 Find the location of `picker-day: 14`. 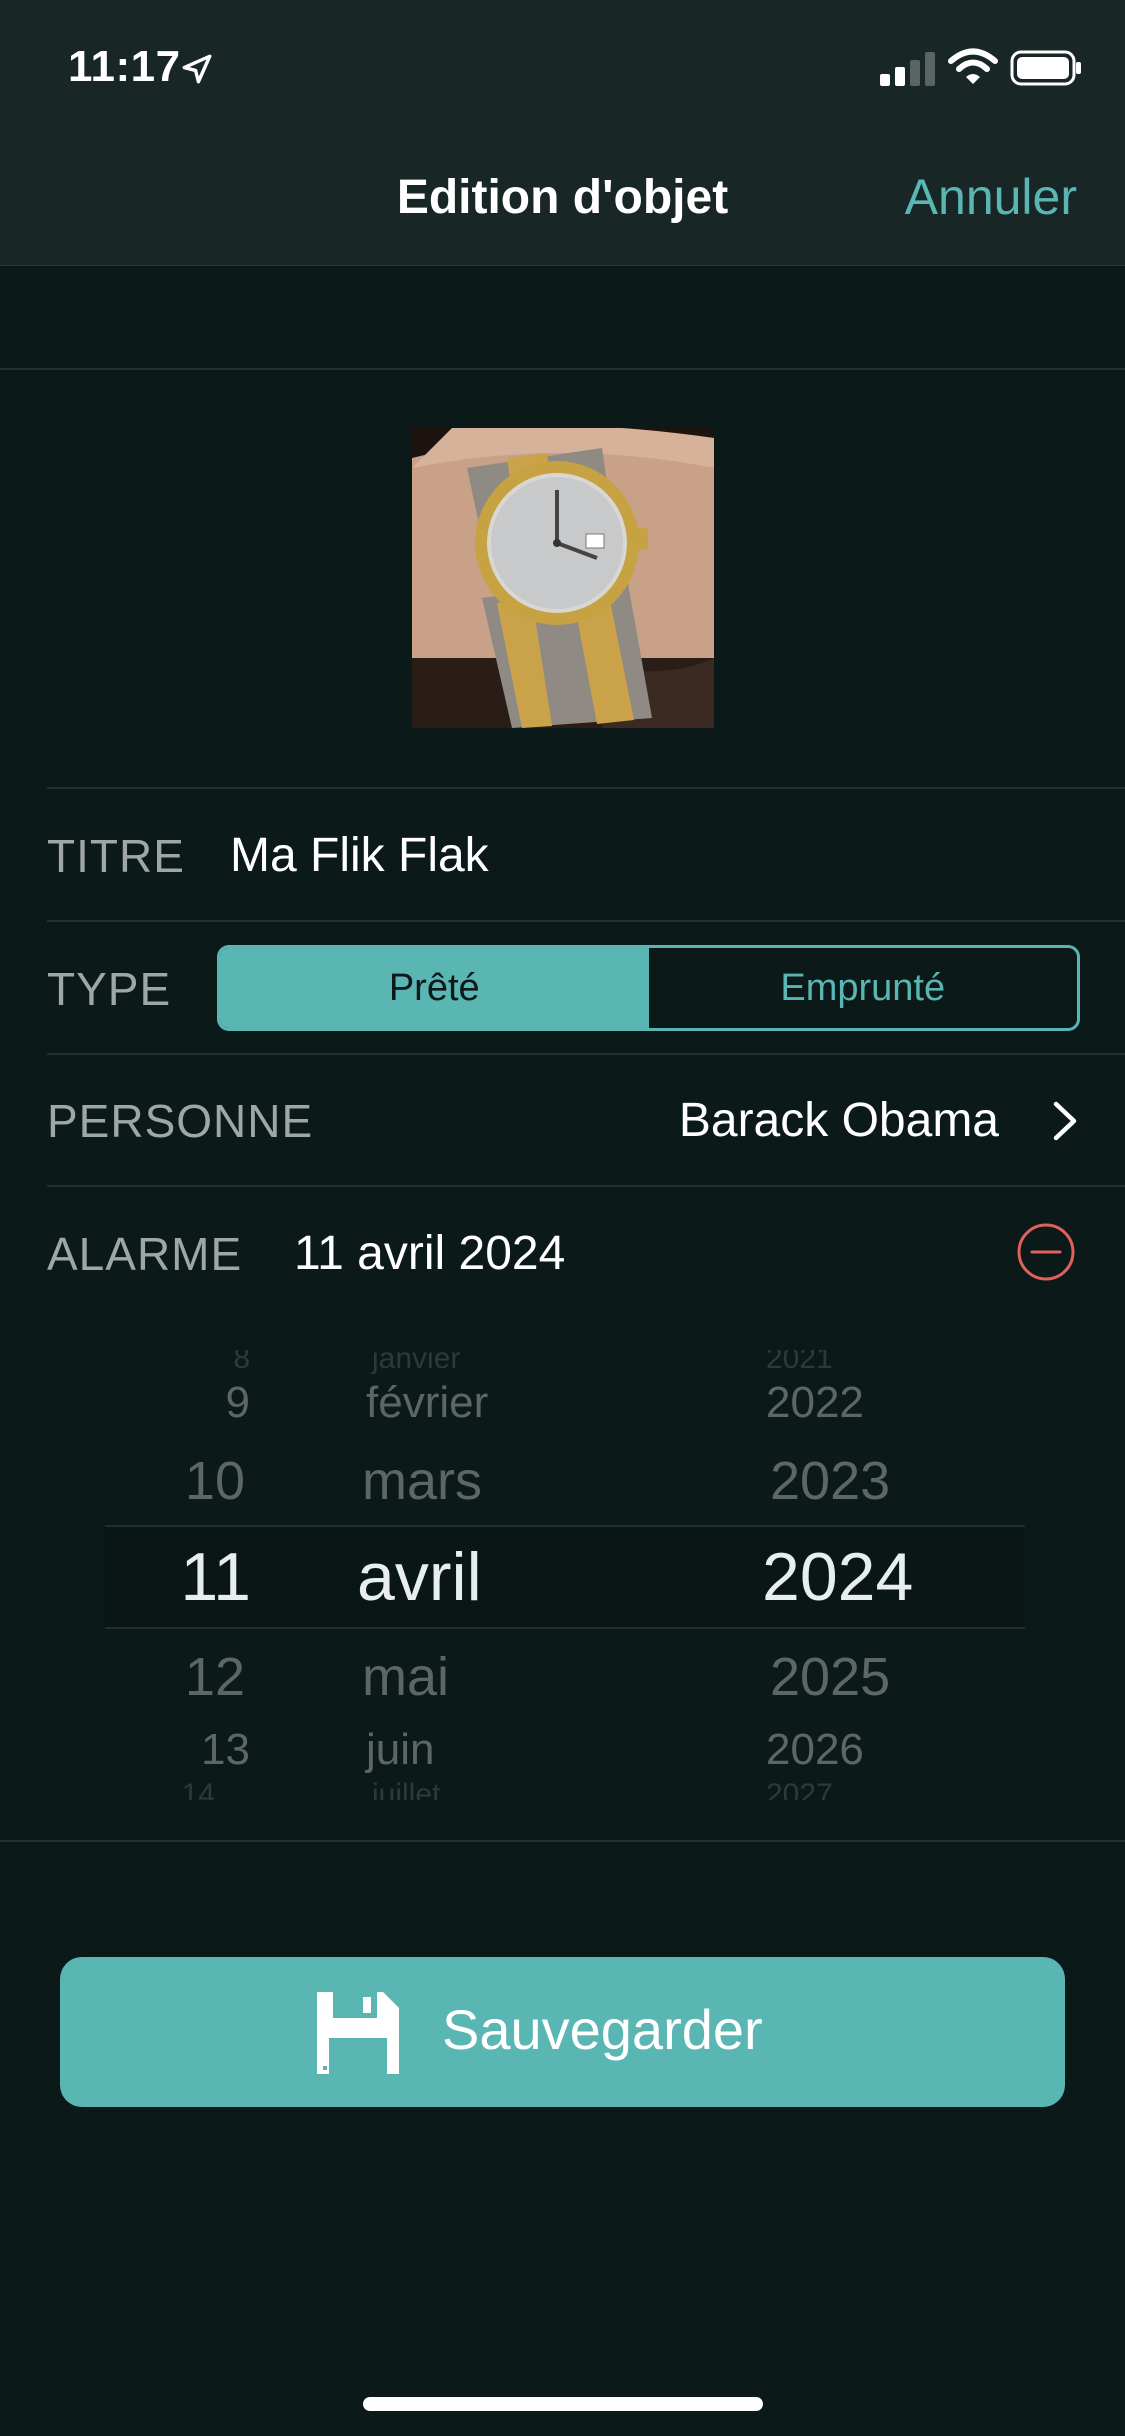

picker-day: 14 is located at coordinates (198, 1789).